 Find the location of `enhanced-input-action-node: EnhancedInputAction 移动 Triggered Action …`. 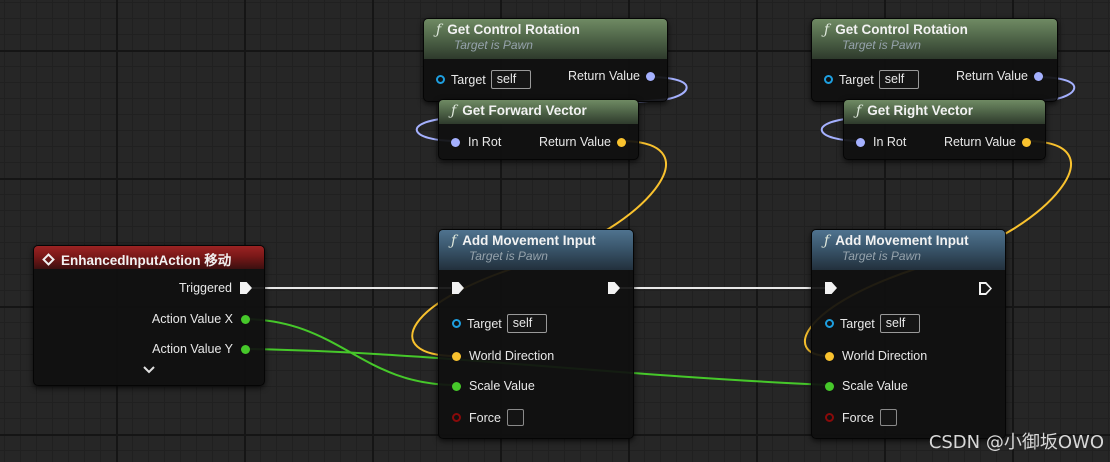

enhanced-input-action-node: EnhancedInputAction 移动 Triggered Action … is located at coordinates (149, 315).